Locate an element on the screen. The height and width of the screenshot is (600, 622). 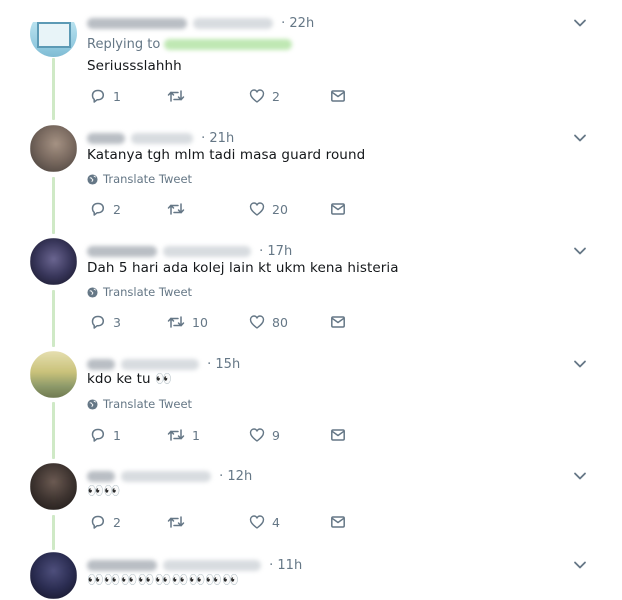
tweet-actions: 3 10 80 is located at coordinates (237, 324).